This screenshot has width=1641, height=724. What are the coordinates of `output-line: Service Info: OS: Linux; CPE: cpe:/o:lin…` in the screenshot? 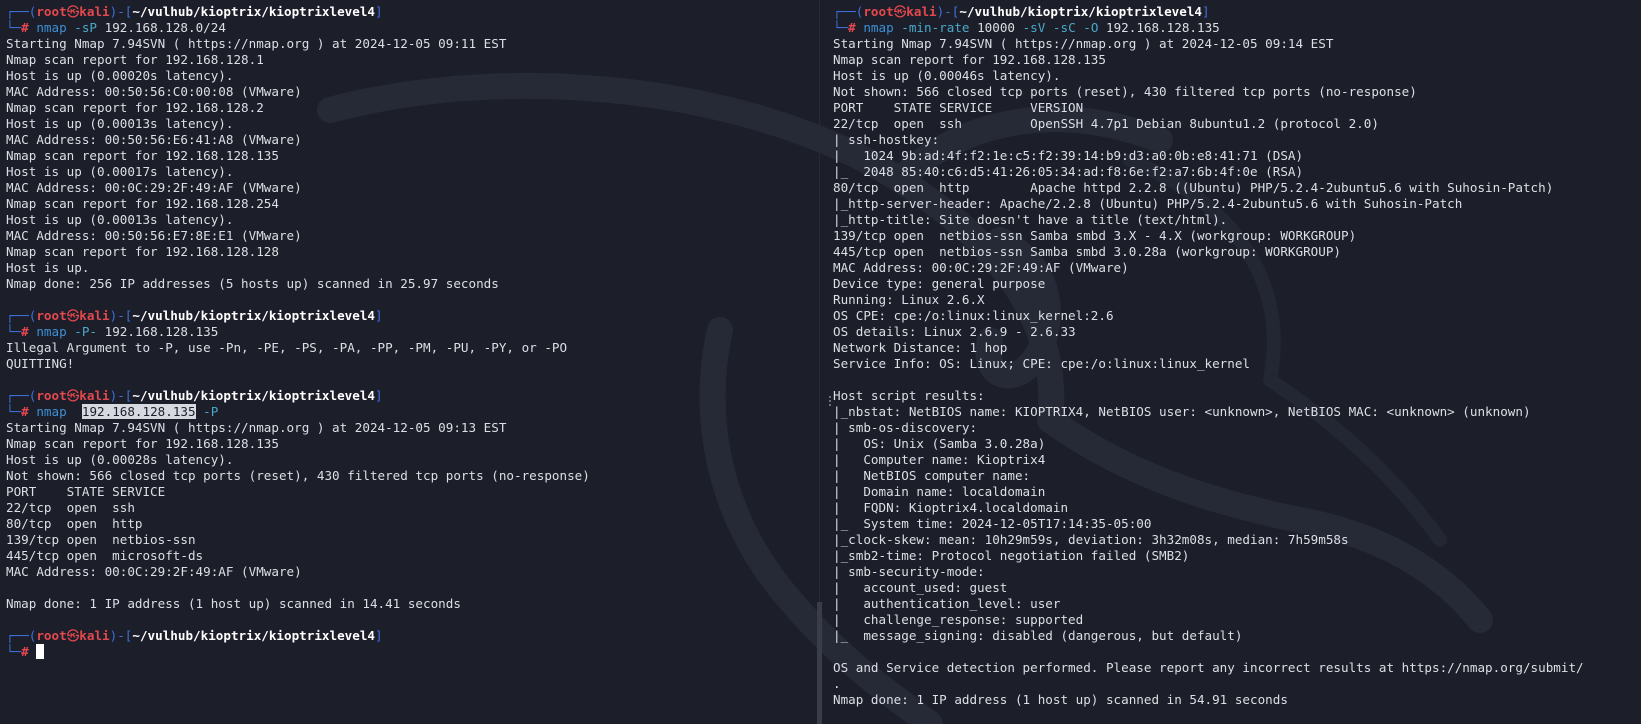 It's located at (1042, 363).